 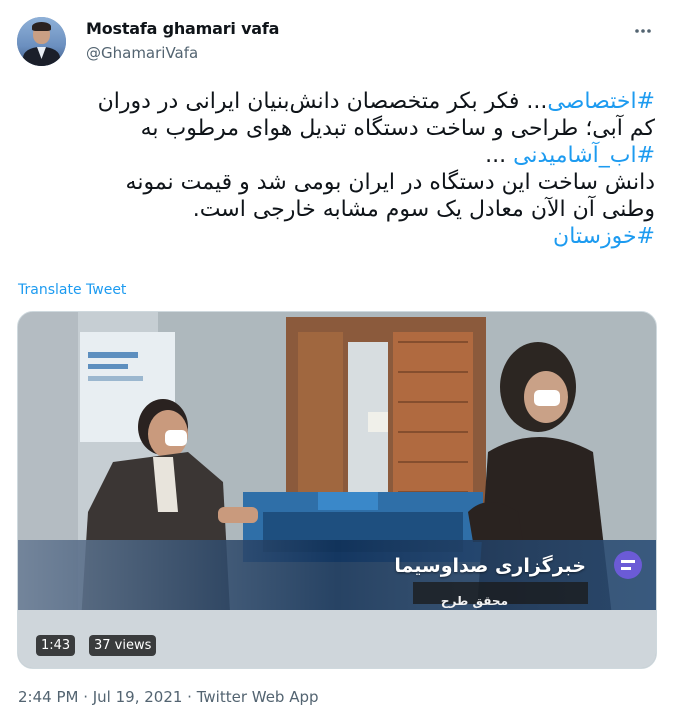 What do you see at coordinates (142, 53) in the screenshot?
I see `author-handle: @GhamariVafa` at bounding box center [142, 53].